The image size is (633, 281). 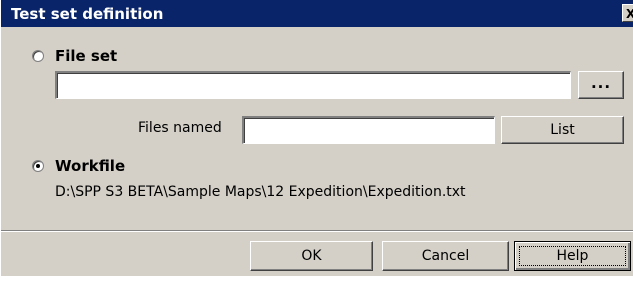 I want to click on file-set-option: File set, so click(x=74, y=56).